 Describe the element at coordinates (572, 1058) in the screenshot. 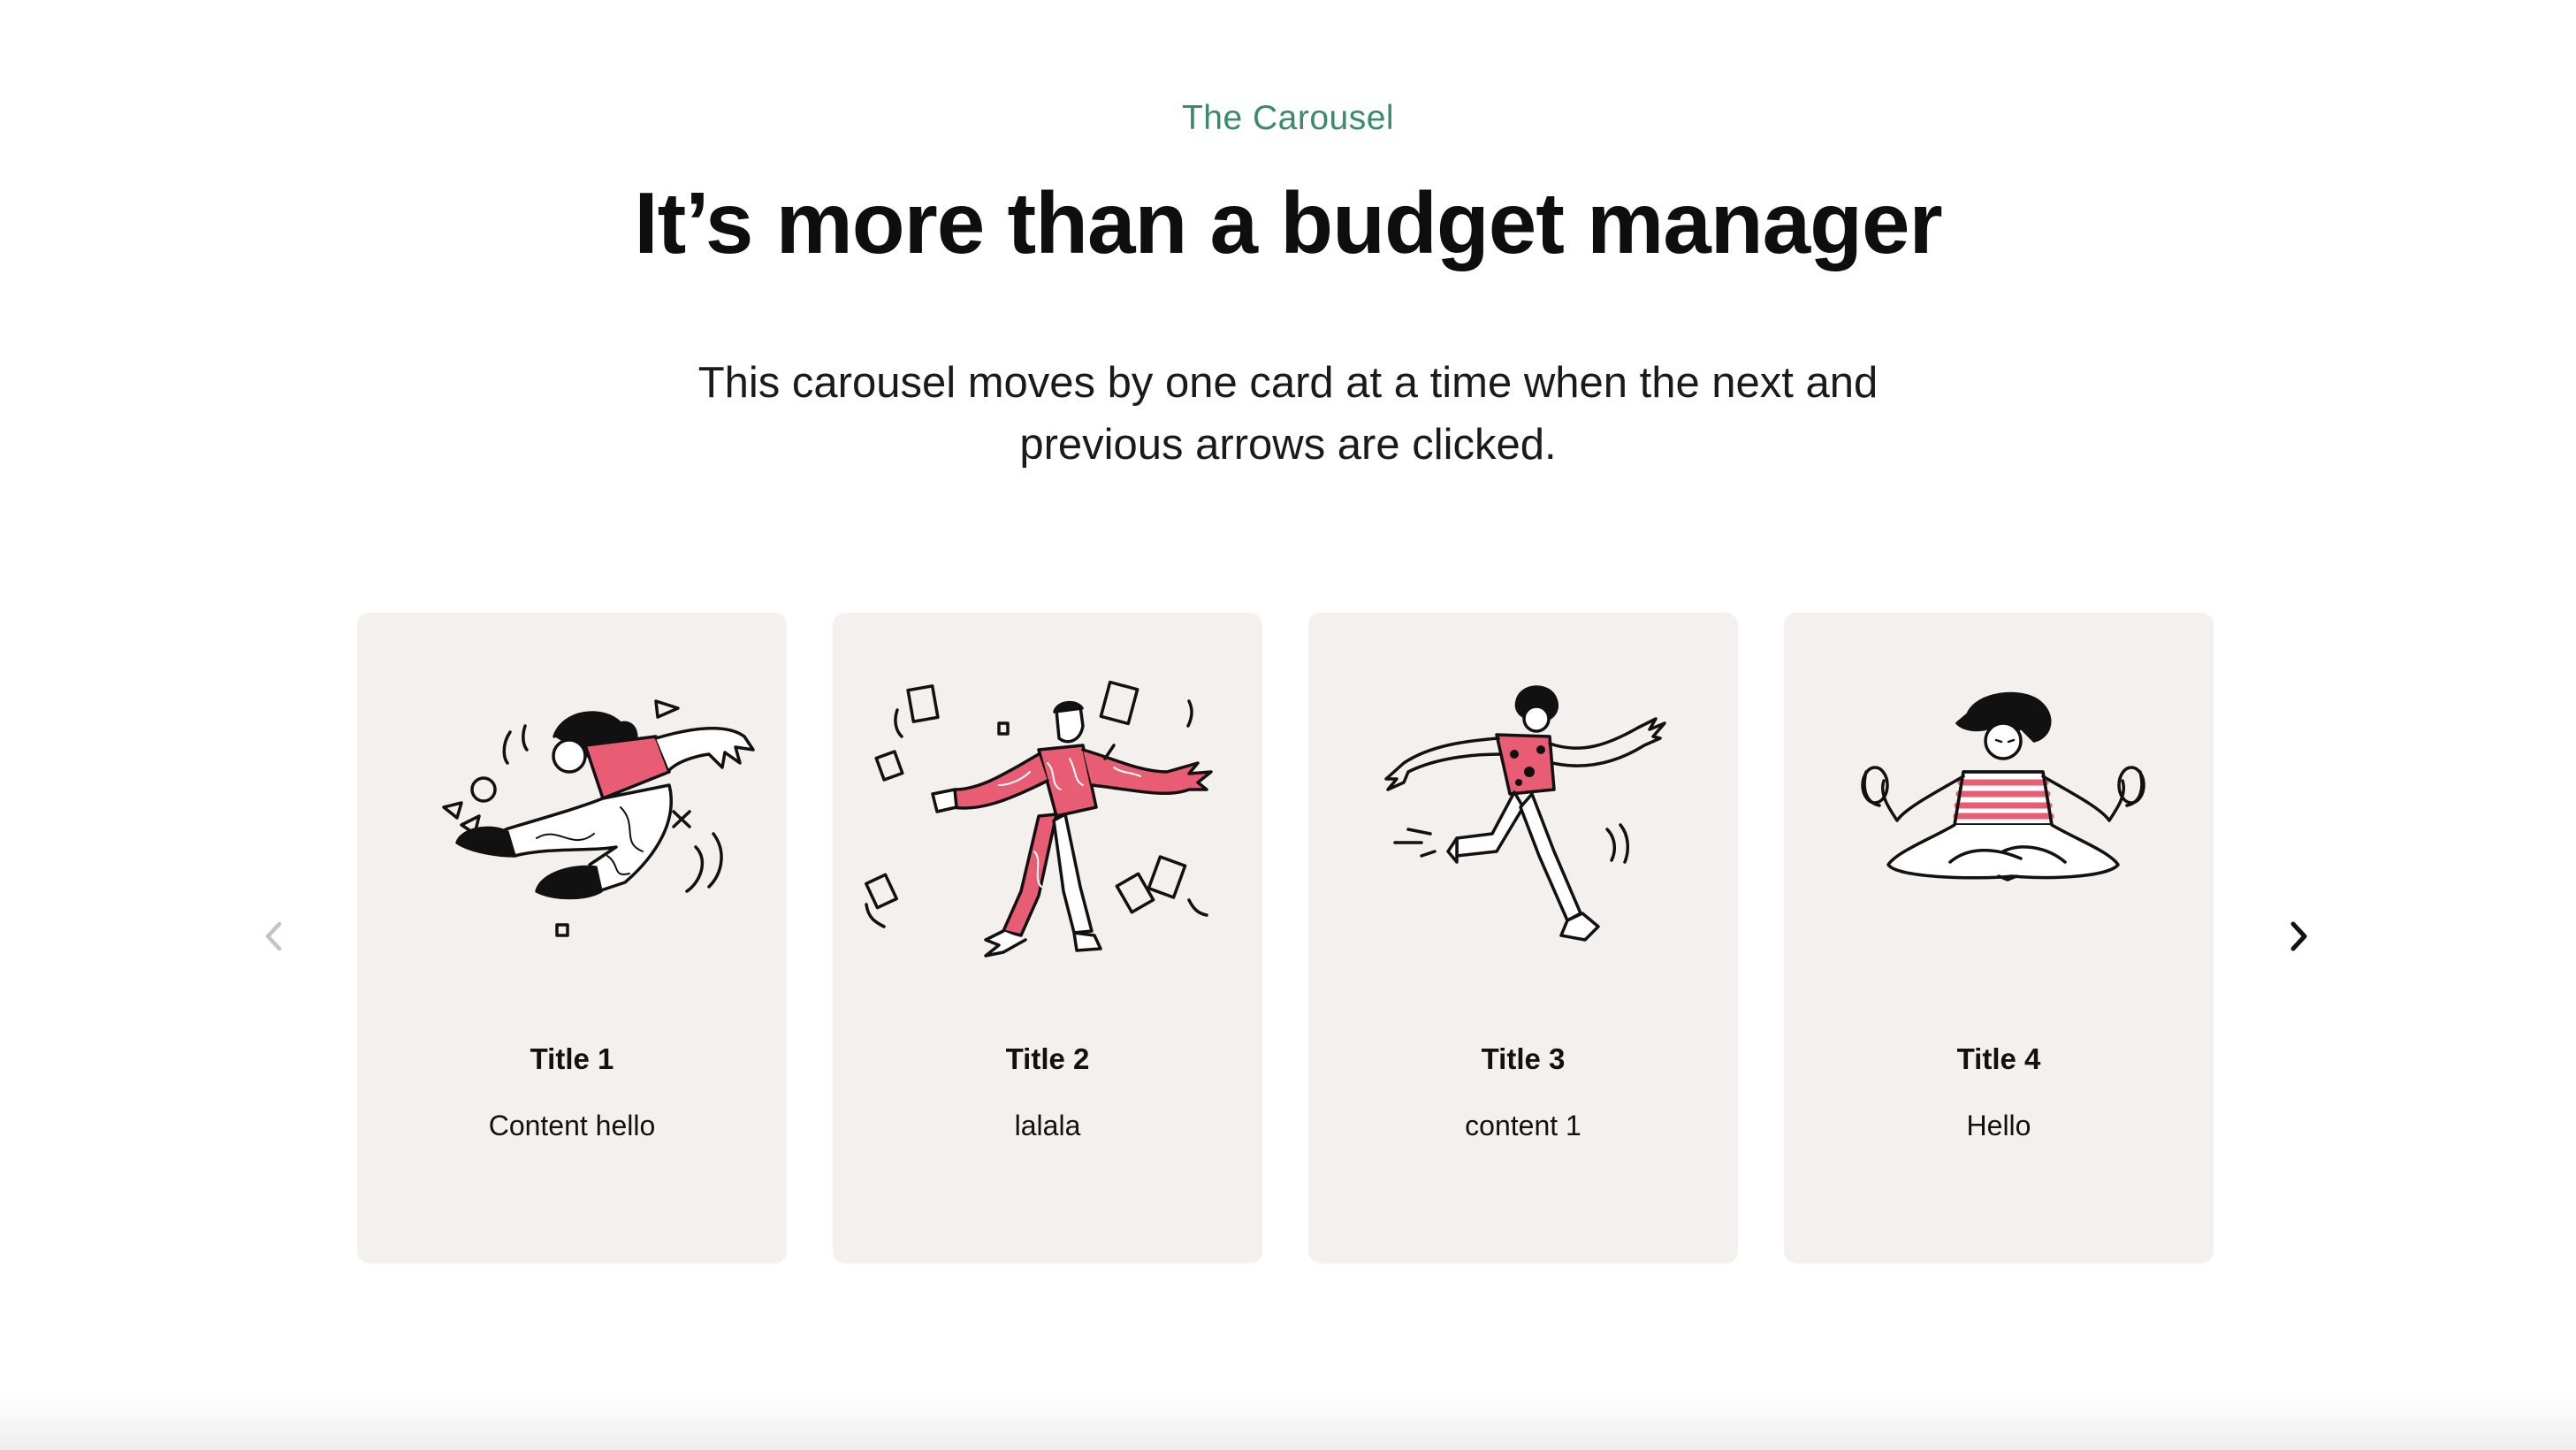

I see `card-title: Title 1` at that location.